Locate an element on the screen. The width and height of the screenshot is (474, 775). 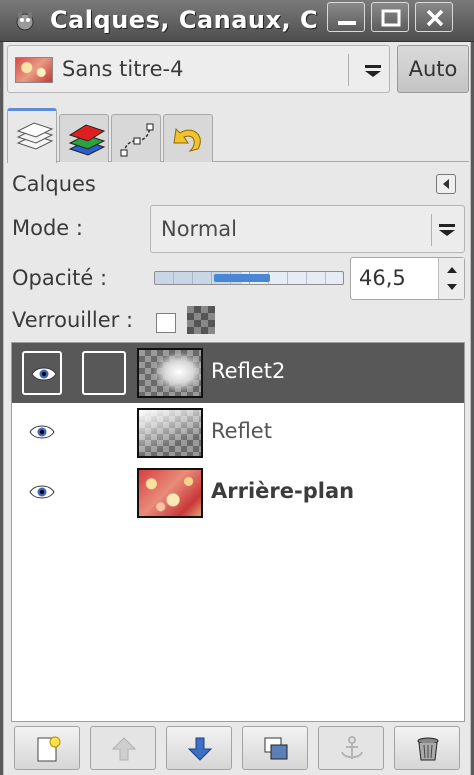
dock-tabs is located at coordinates (238, 134).